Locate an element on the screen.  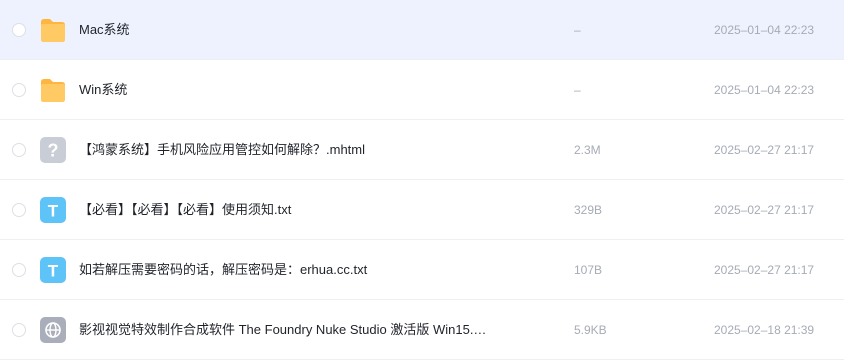
file-size: 2.3M is located at coordinates (587, 150).